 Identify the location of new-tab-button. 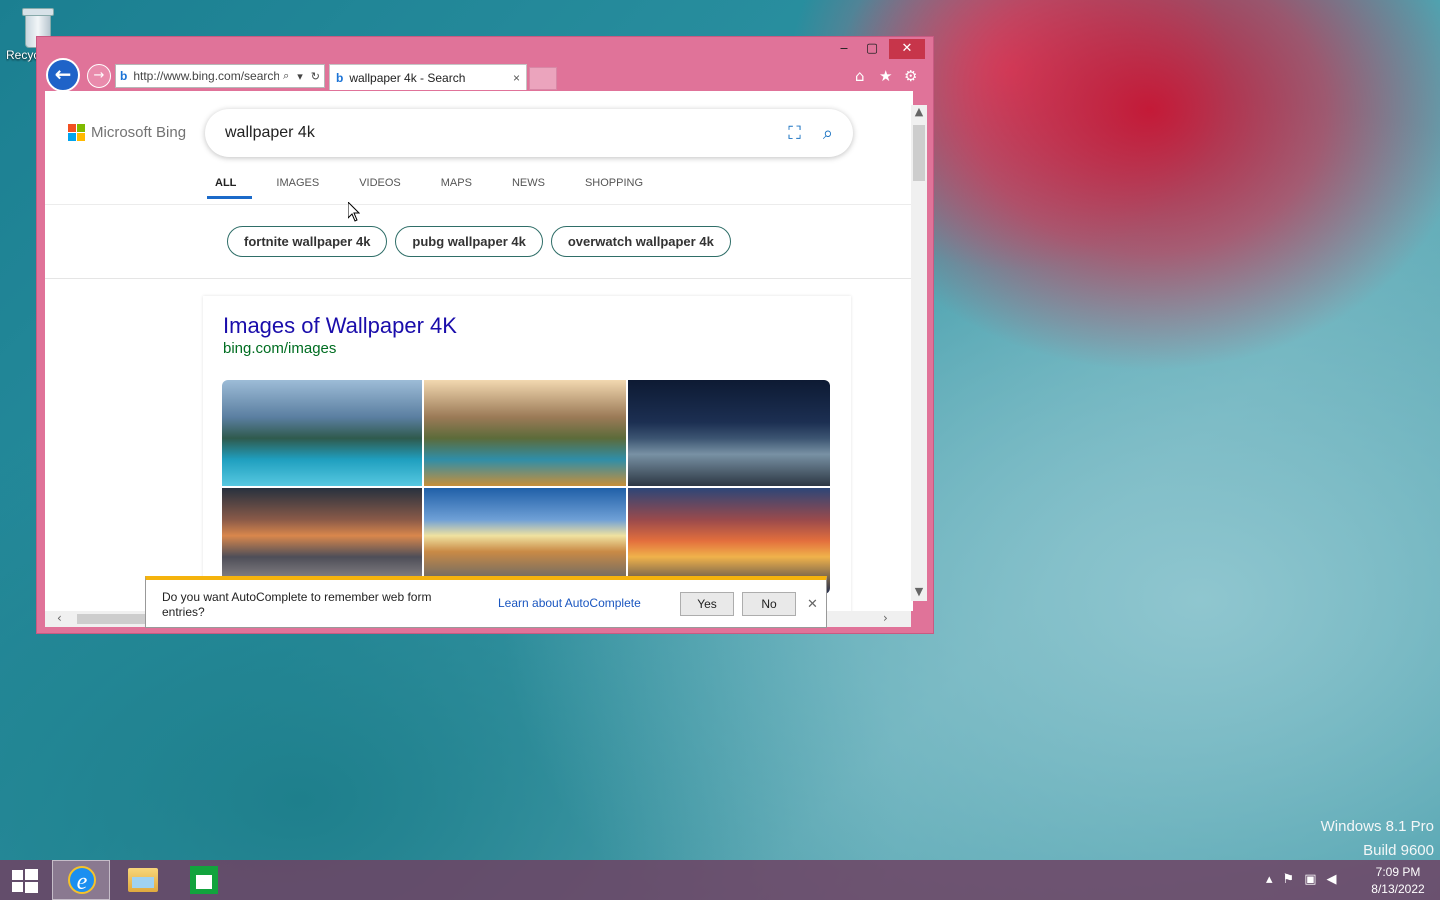
(543, 78).